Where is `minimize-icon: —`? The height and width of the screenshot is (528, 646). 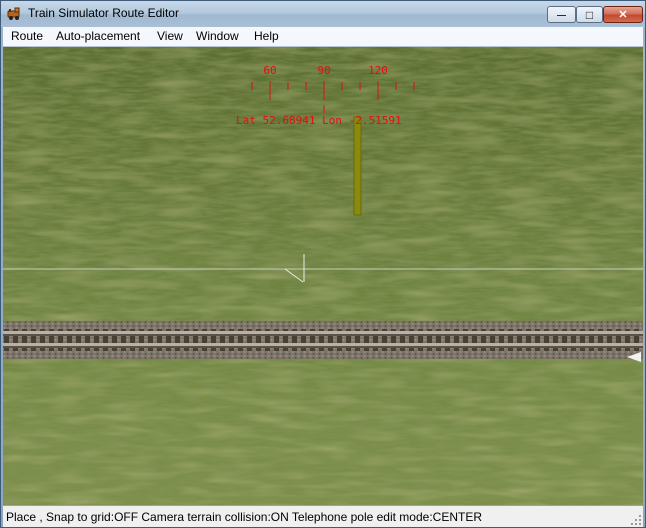 minimize-icon: — is located at coordinates (561, 14).